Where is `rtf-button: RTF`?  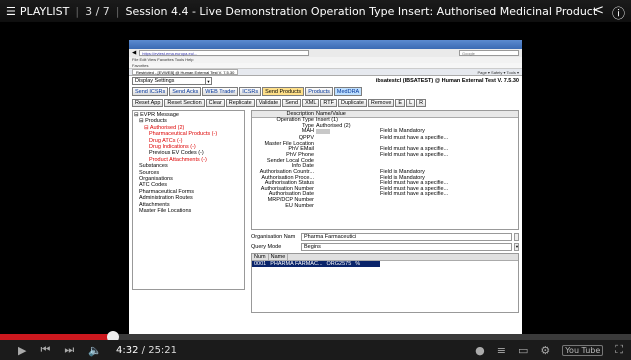 rtf-button: RTF is located at coordinates (328, 102).